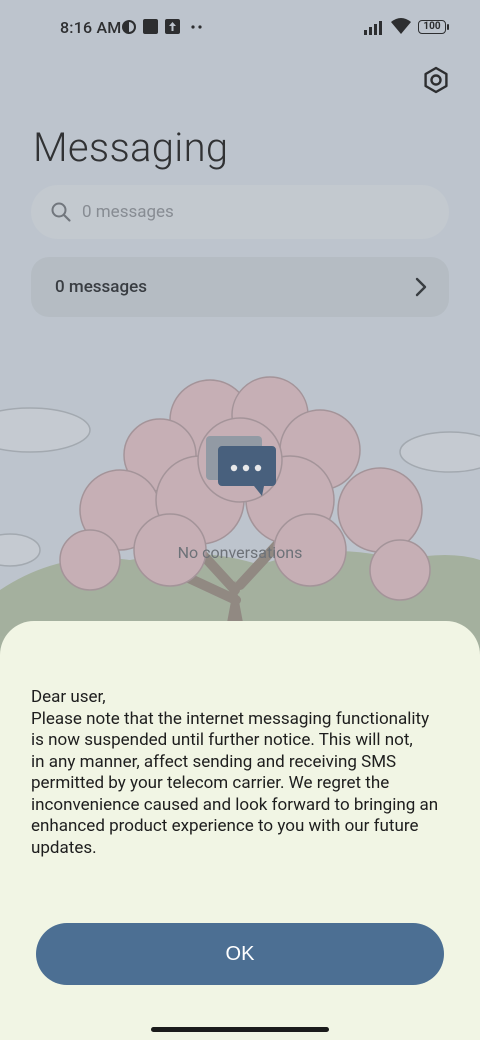 The width and height of the screenshot is (480, 1040). What do you see at coordinates (68, 697) in the screenshot?
I see `notice-greeting: Dear user,` at bounding box center [68, 697].